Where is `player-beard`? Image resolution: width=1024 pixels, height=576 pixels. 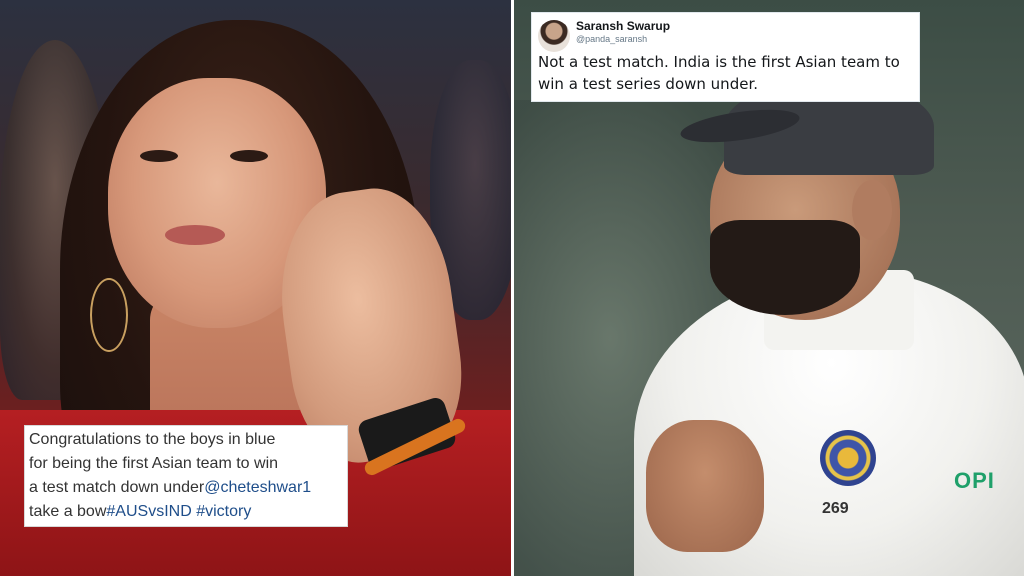
player-beard is located at coordinates (785, 267).